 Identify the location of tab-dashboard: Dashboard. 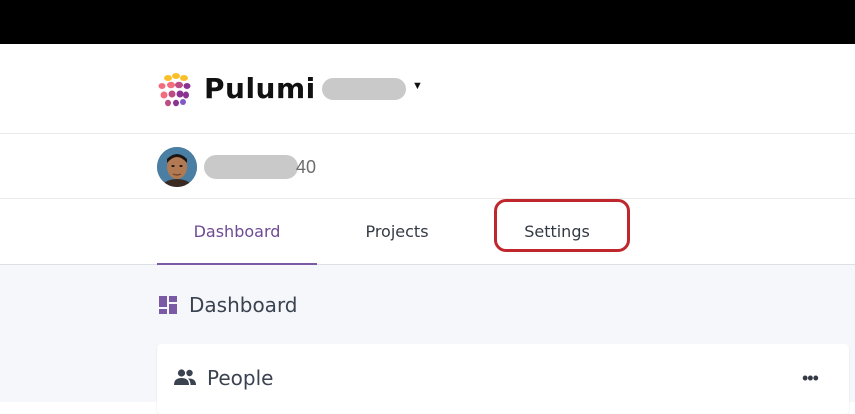
(237, 232).